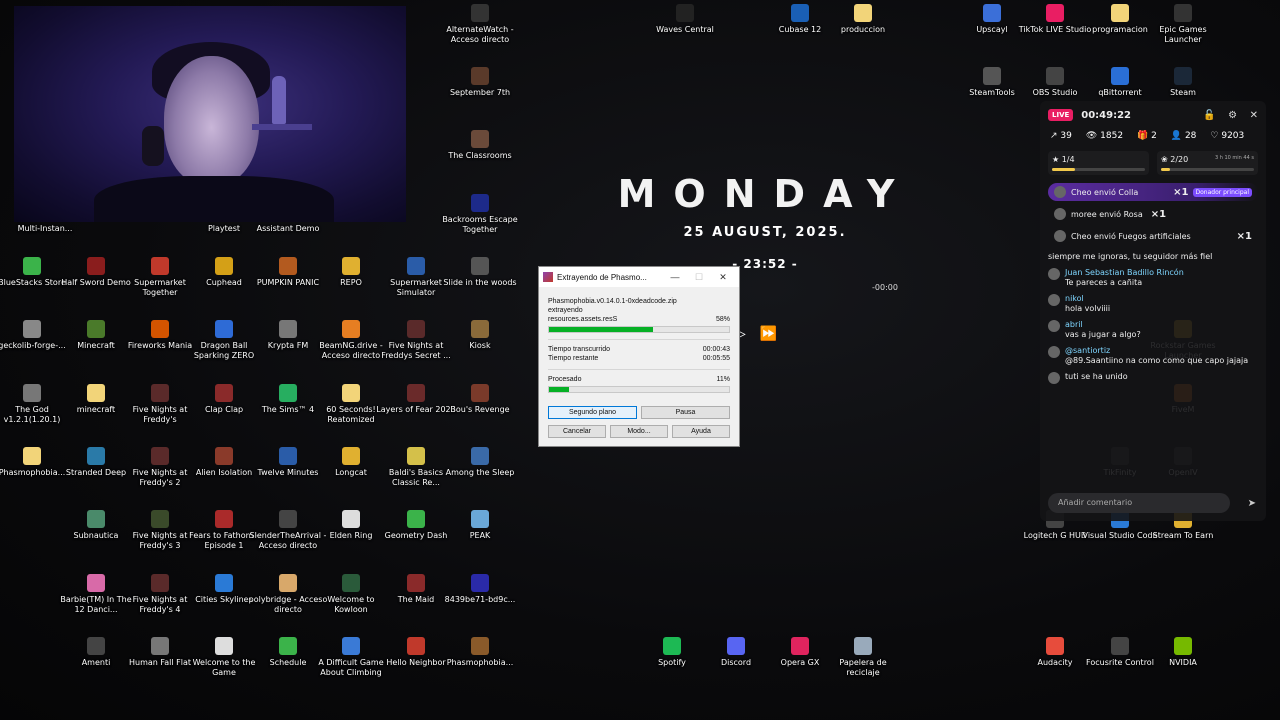 This screenshot has width=1280, height=720. Describe the element at coordinates (863, 657) in the screenshot. I see `desktop-icon: Papelera de reciclaje` at that location.